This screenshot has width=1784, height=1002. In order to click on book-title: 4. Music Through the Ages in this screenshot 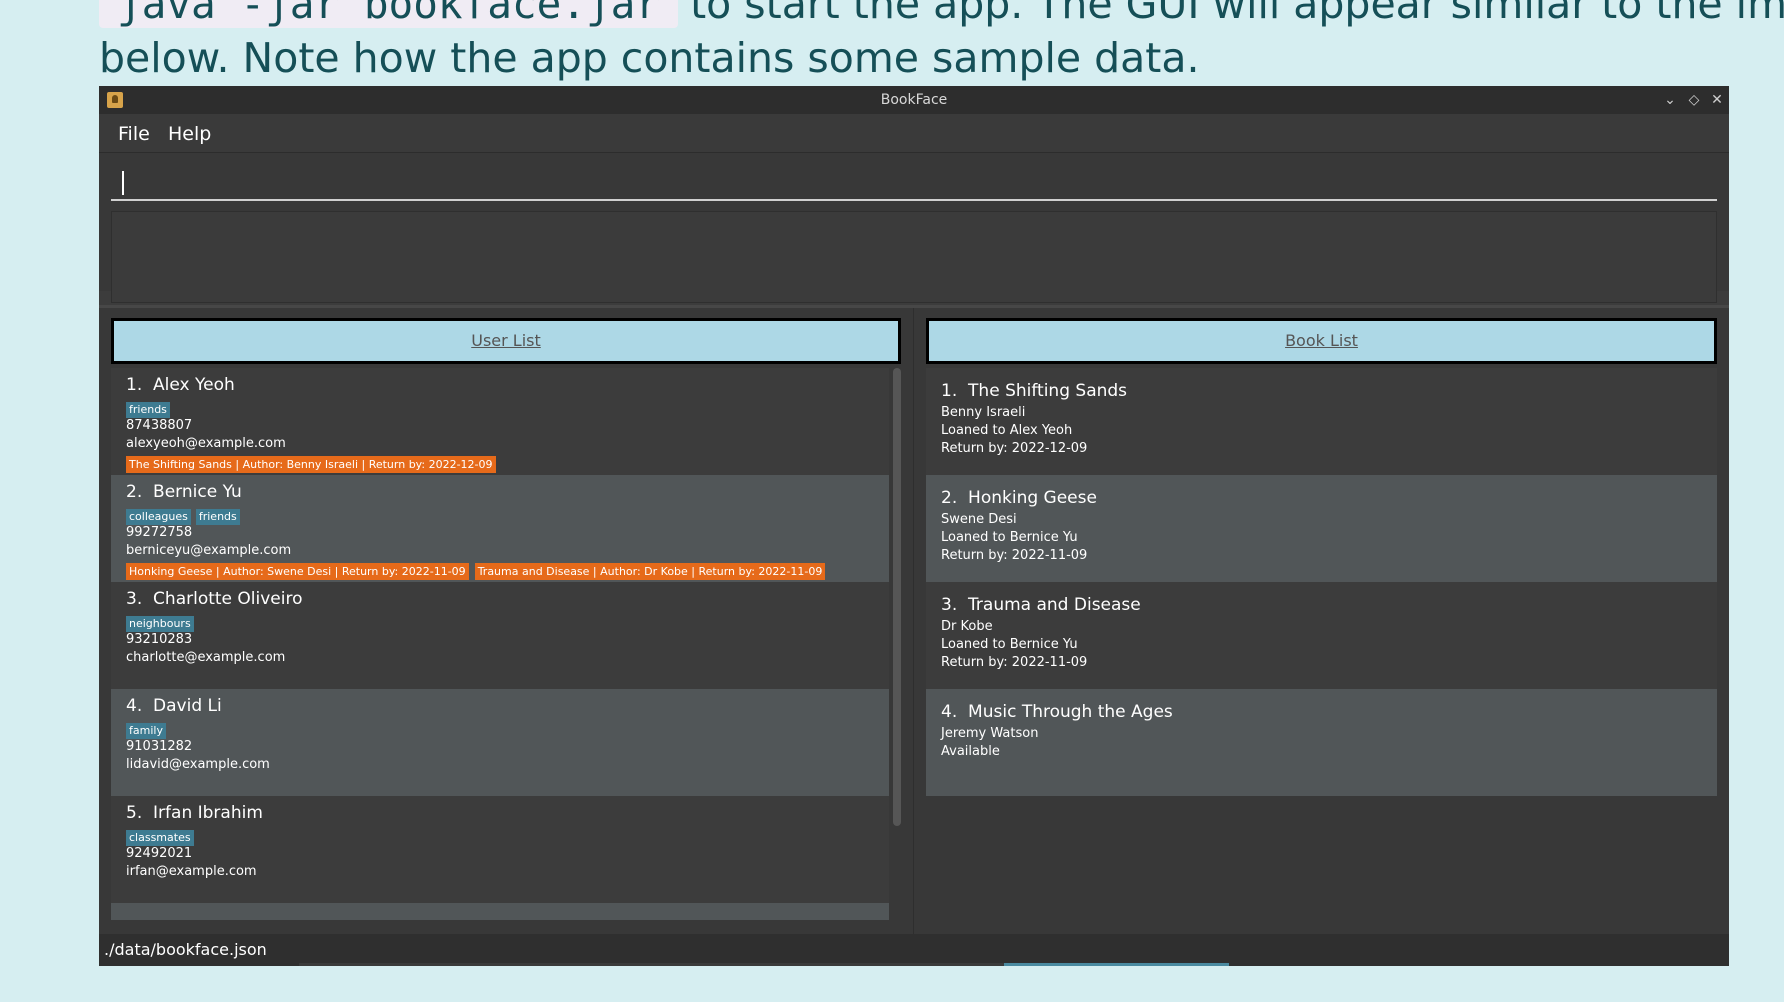, I will do `click(1321, 712)`.